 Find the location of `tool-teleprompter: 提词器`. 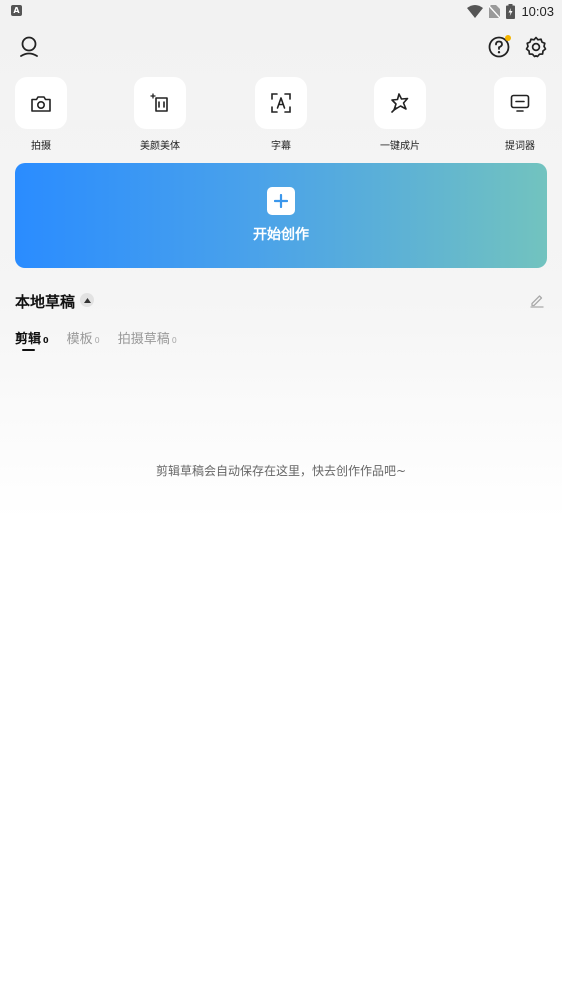

tool-teleprompter: 提词器 is located at coordinates (520, 114).